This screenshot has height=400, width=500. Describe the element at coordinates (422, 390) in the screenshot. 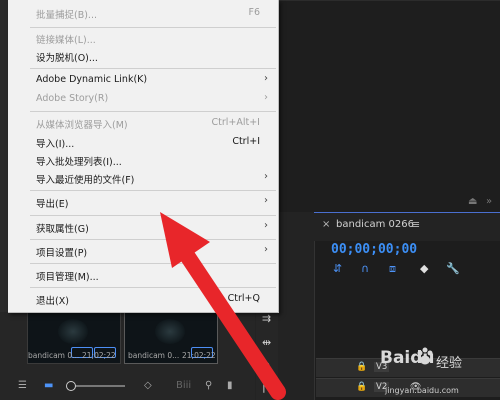

I see `watermark-url: jingyan.baidu.com` at that location.